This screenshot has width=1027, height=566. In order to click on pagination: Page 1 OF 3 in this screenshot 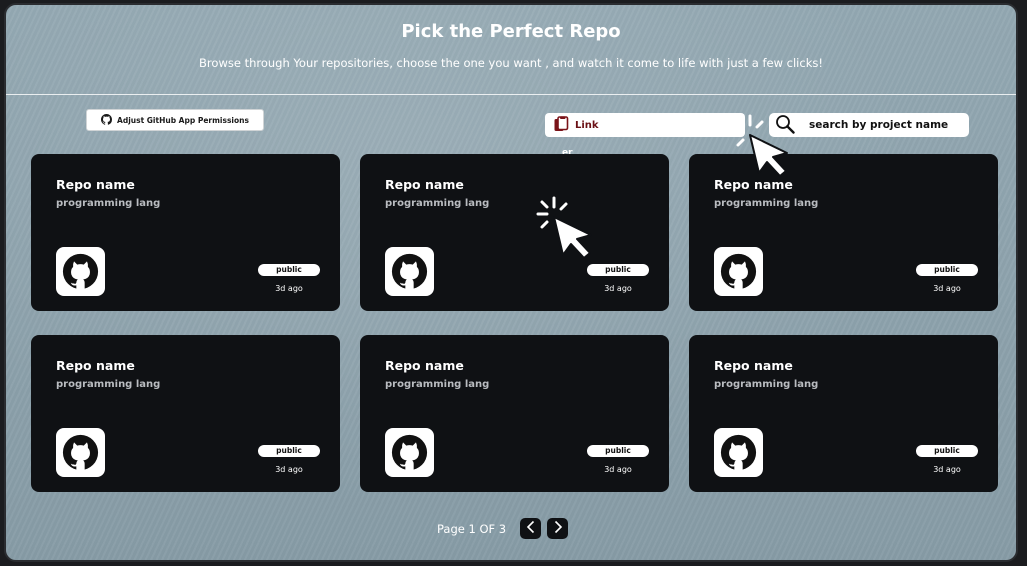, I will do `click(503, 528)`.